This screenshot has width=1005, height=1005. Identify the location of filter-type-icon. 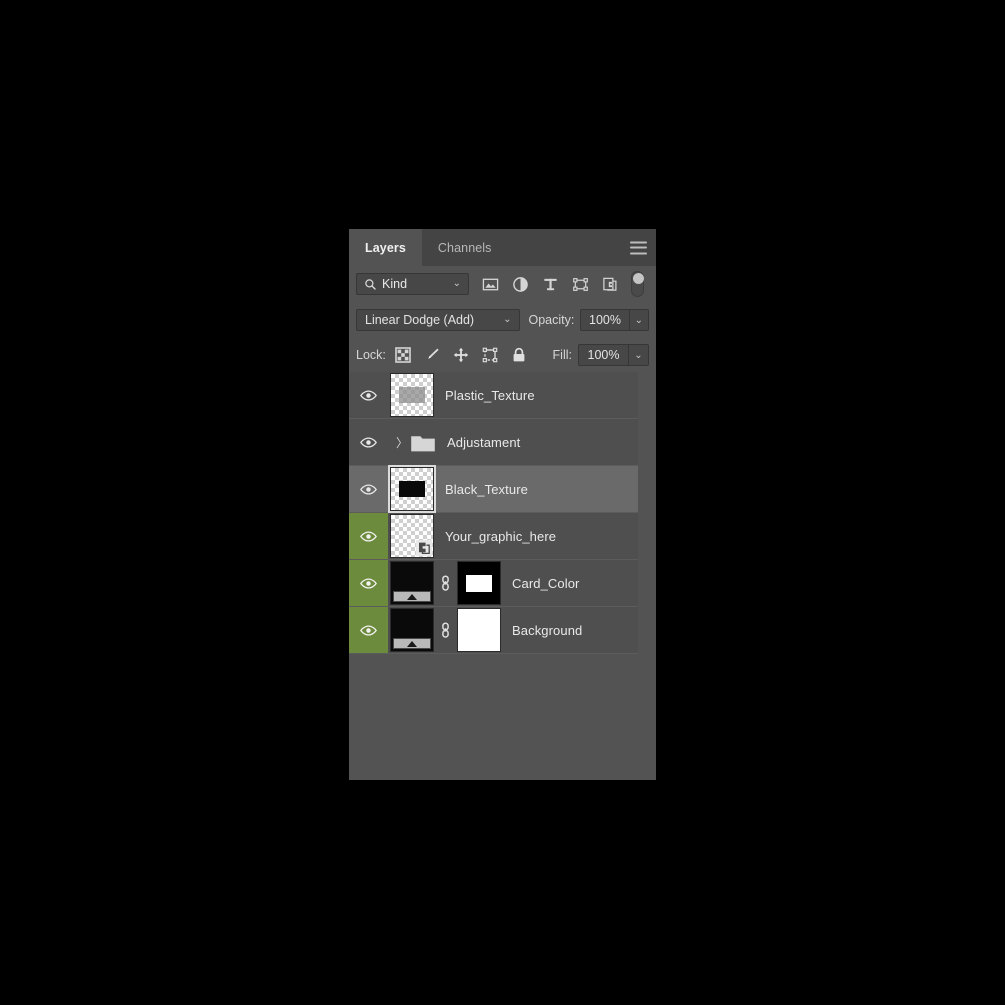
(550, 284).